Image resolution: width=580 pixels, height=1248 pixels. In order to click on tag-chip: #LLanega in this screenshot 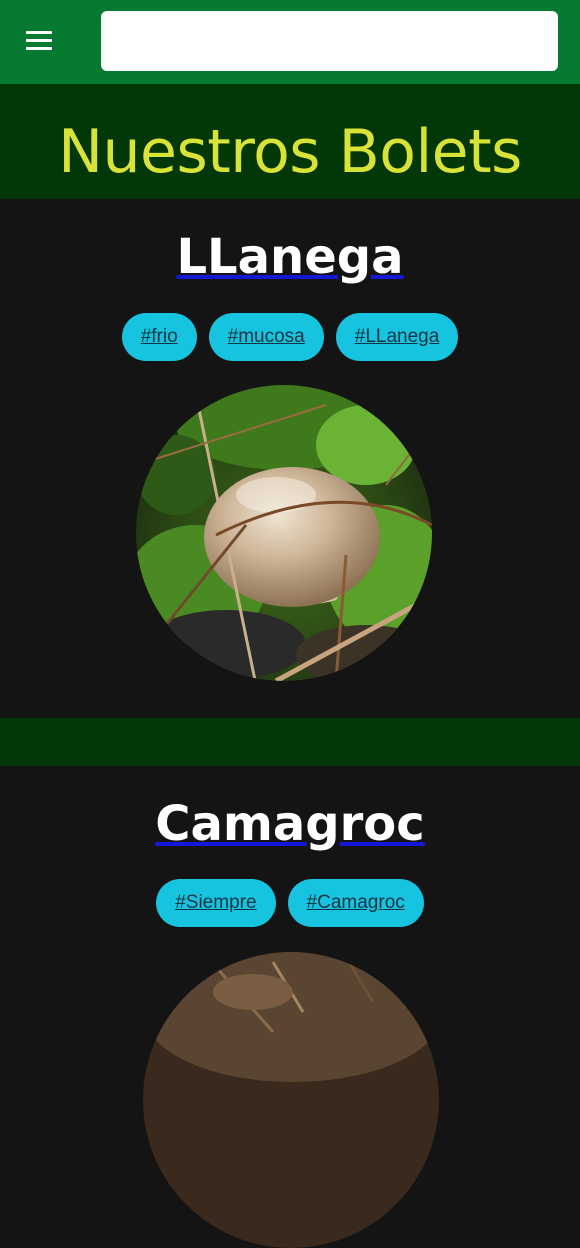, I will do `click(397, 337)`.